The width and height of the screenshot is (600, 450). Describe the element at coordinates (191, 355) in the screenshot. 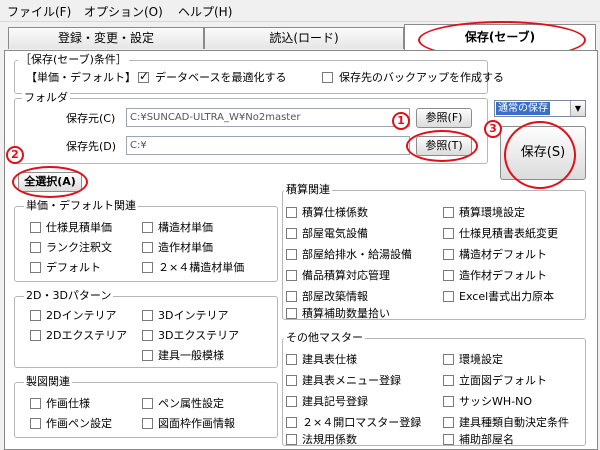

I see `pattern-label-4: 建具一般模様` at that location.